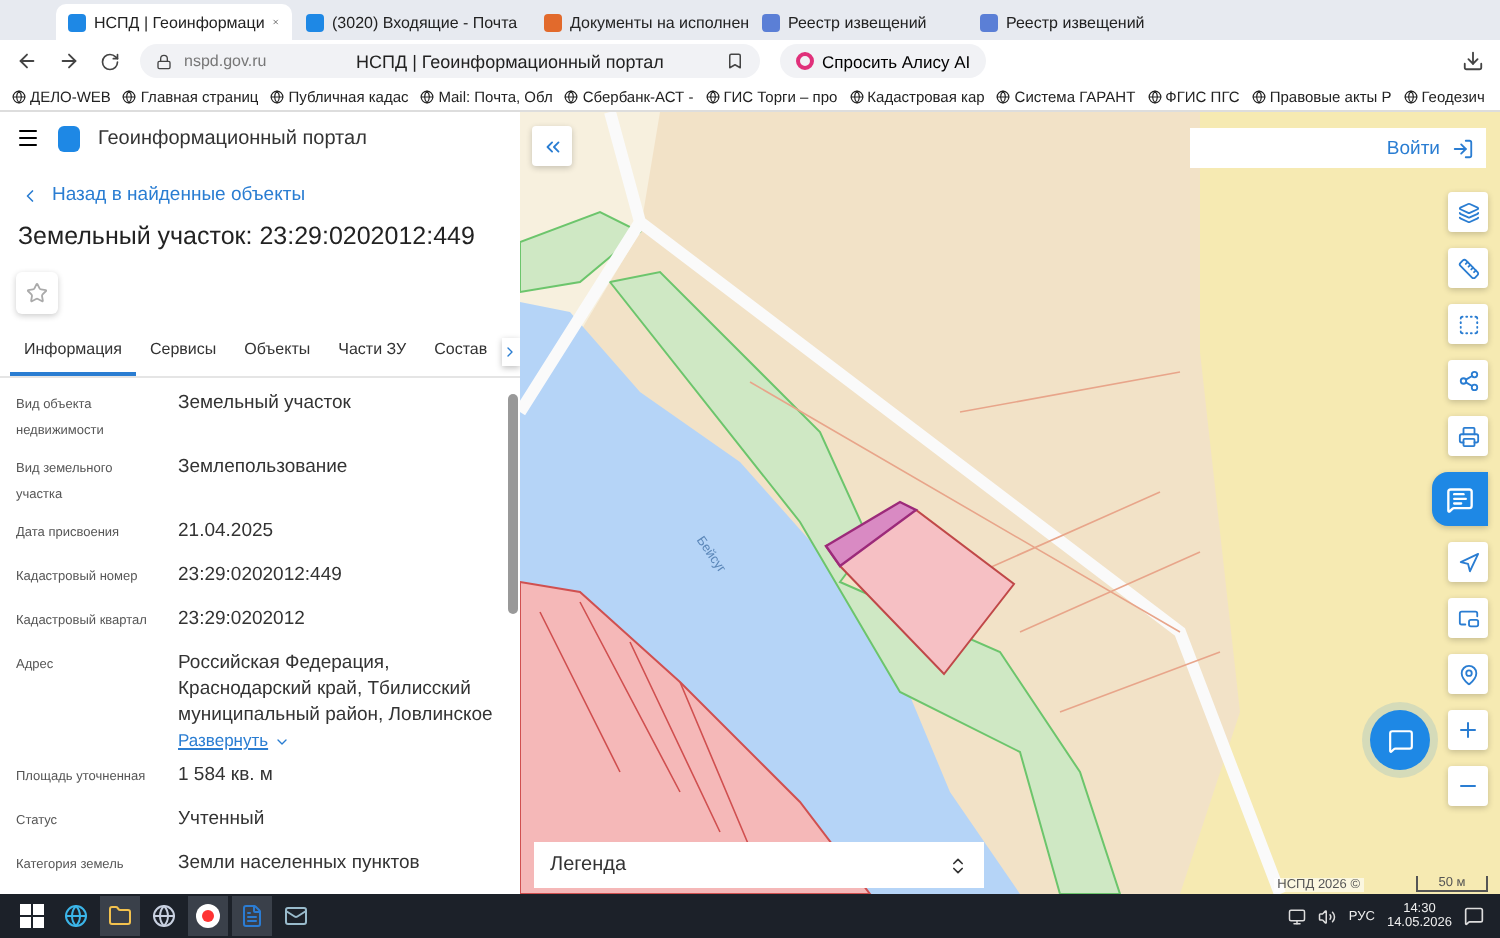 The width and height of the screenshot is (1500, 938). Describe the element at coordinates (270, 195) in the screenshot. I see `back-link: Назад в найденные объекты` at that location.